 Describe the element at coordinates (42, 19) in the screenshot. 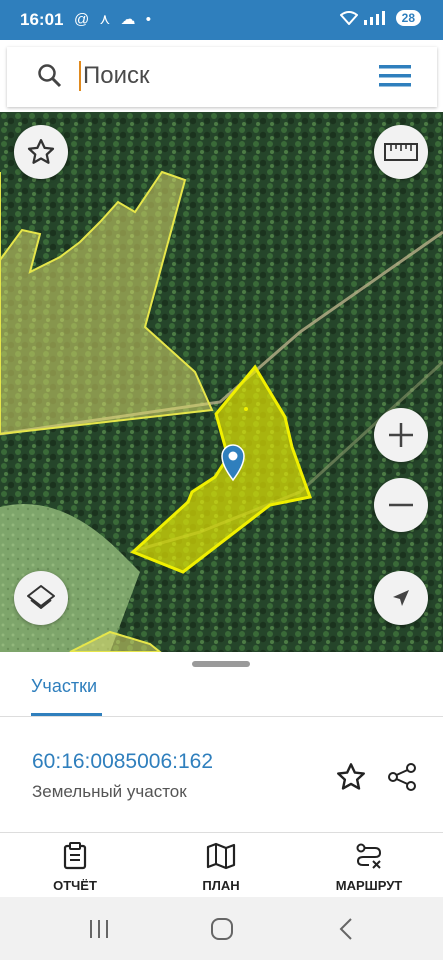

I see `status-time: 16:01` at that location.